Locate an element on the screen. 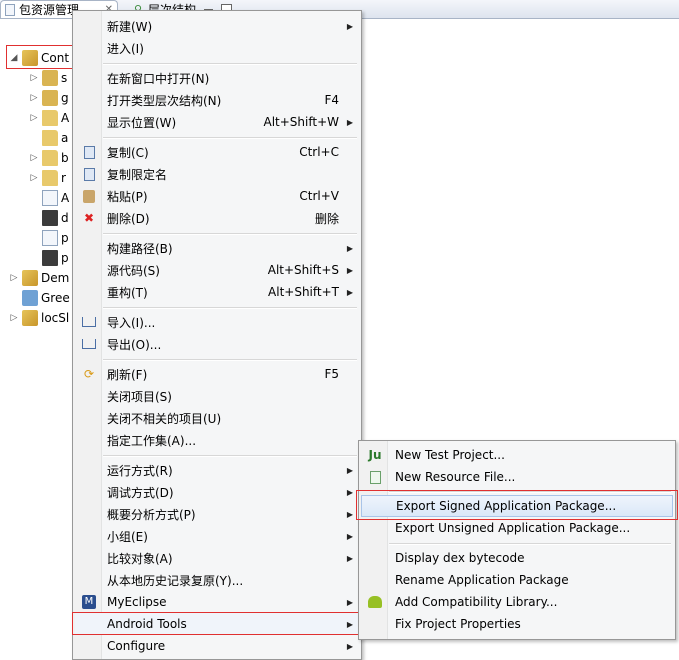  tree-item: d is located at coordinates (49, 218).